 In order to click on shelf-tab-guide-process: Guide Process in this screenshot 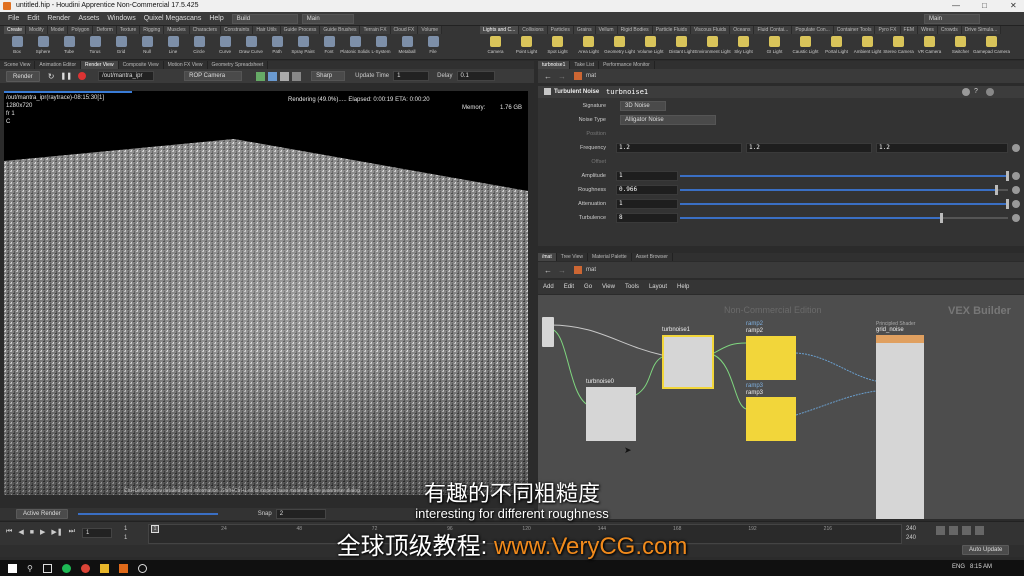, I will do `click(300, 30)`.